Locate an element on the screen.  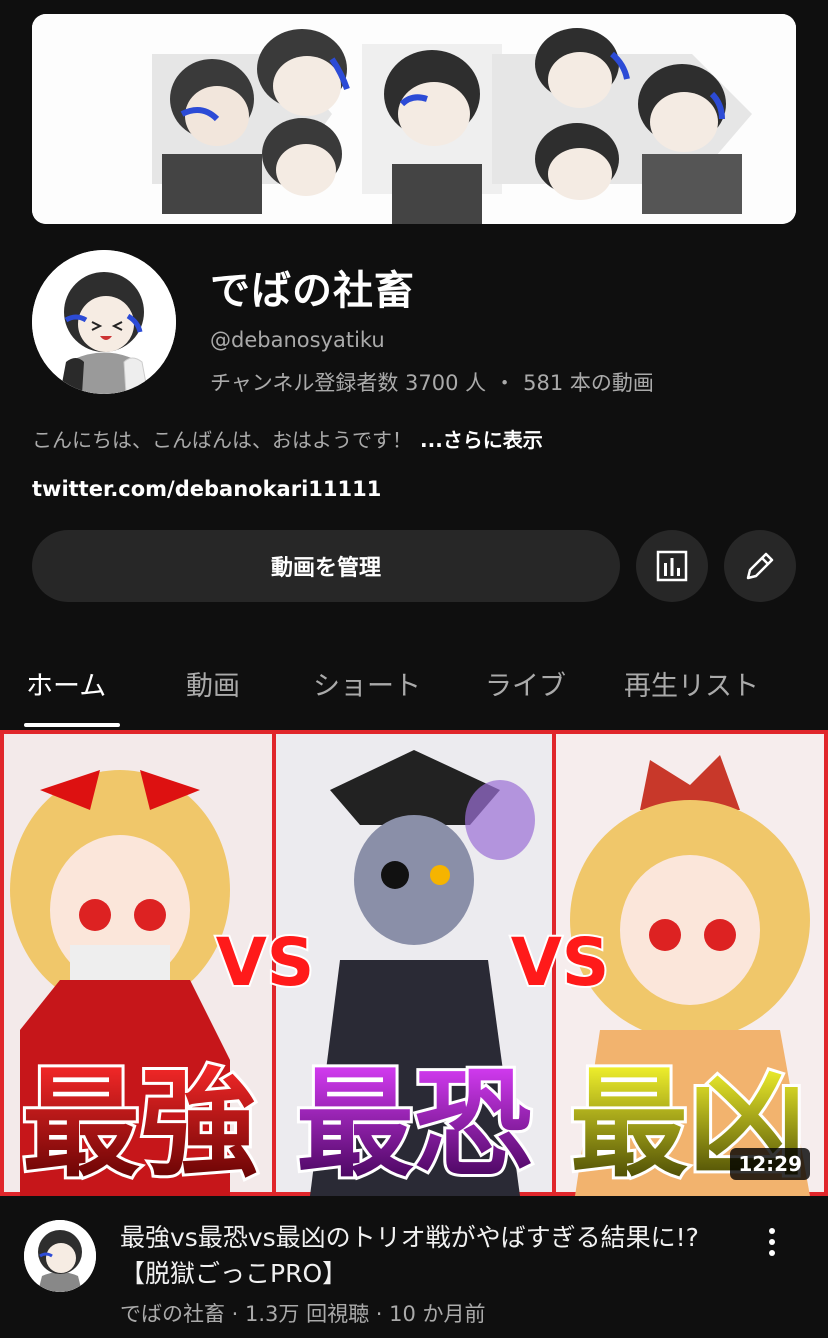
edit-channel-button is located at coordinates (760, 566).